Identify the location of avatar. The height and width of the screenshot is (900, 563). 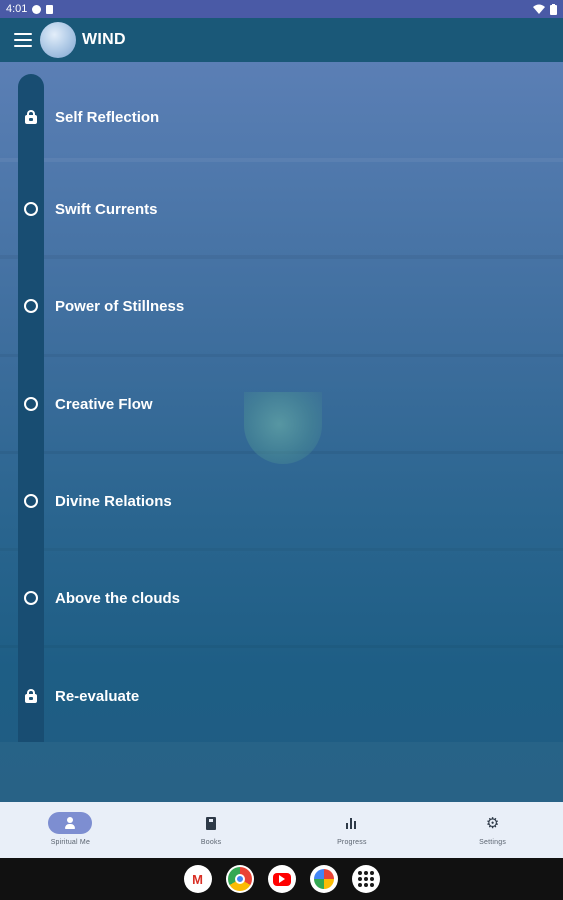
(58, 40).